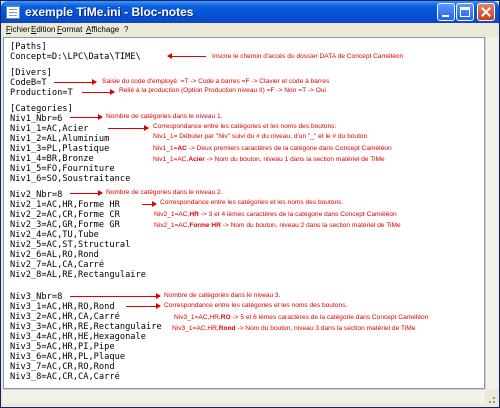  I want to click on line-niv1-1: Niv1_1=AC,Acier, so click(49, 129).